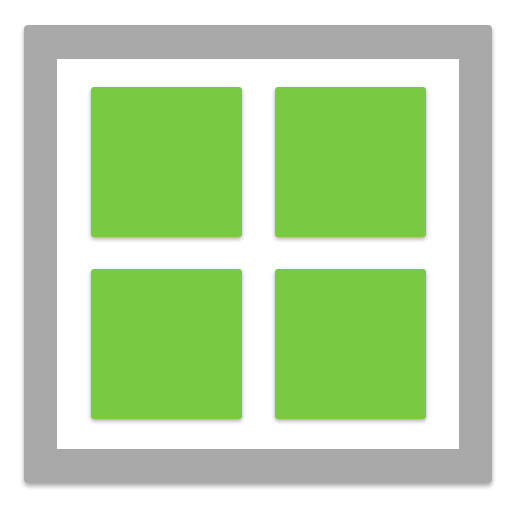 The width and height of the screenshot is (512, 512). I want to click on grid-tile-top-right, so click(350, 162).